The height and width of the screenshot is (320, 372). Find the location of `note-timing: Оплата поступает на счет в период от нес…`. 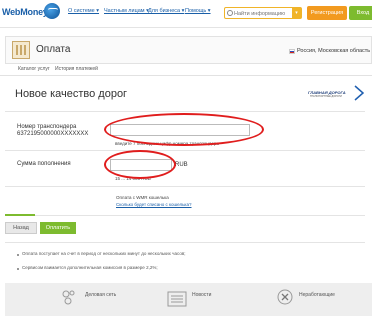

note-timing: Оплата поступает на счет в период от нес… is located at coordinates (104, 253).